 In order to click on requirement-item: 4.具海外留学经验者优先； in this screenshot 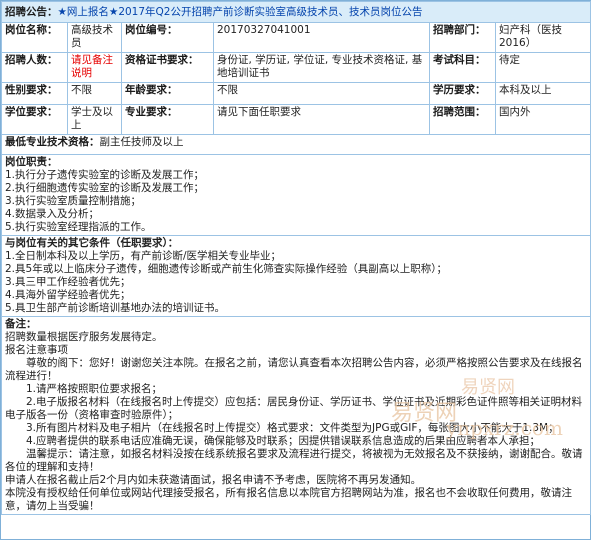, I will do `click(68, 295)`.